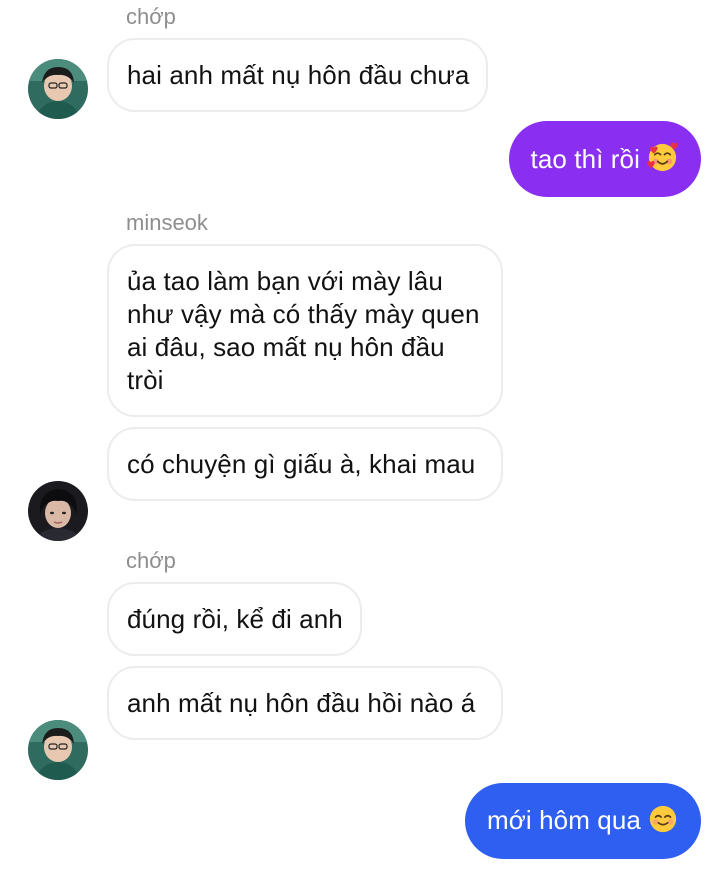 This screenshot has height=872, width=719. I want to click on message-text: tao thì rồi, so click(585, 159).